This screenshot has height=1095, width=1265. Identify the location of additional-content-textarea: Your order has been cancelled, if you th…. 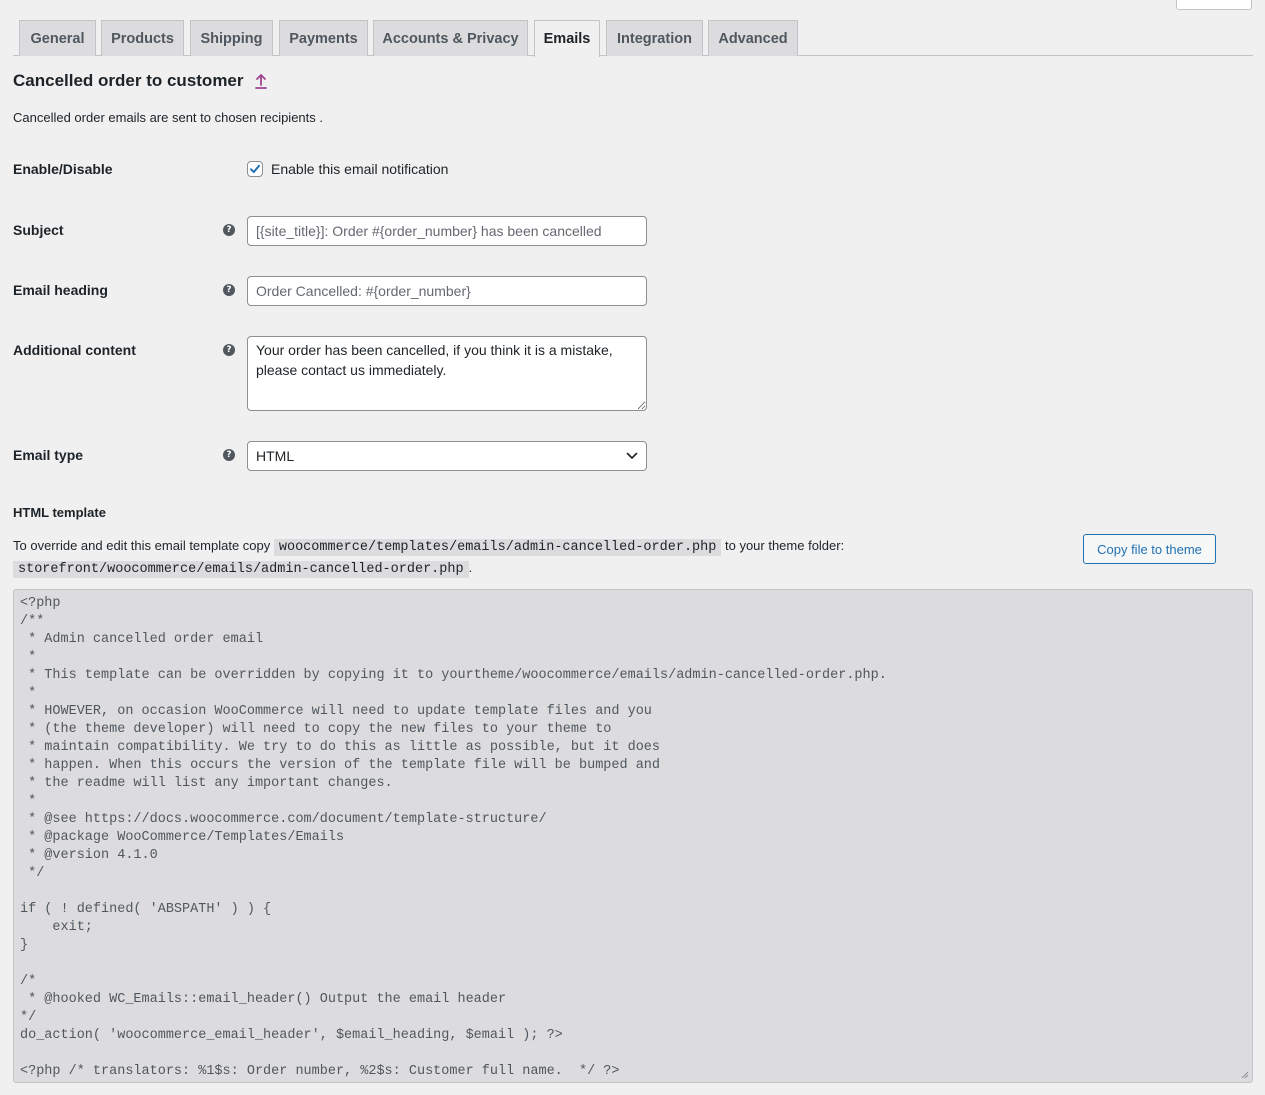
(447, 373).